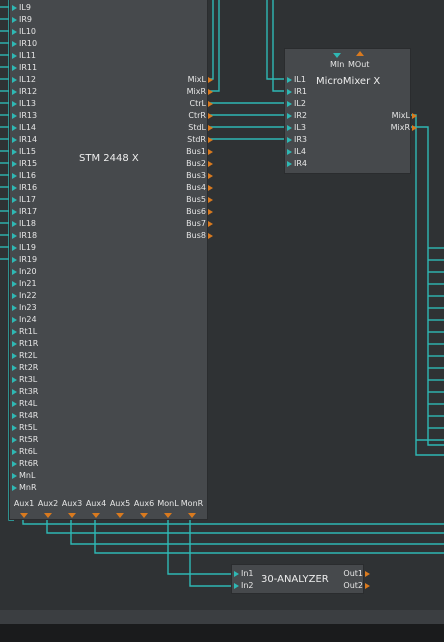  What do you see at coordinates (386, 116) in the screenshot?
I see `micromixer-output-port: MixL` at bounding box center [386, 116].